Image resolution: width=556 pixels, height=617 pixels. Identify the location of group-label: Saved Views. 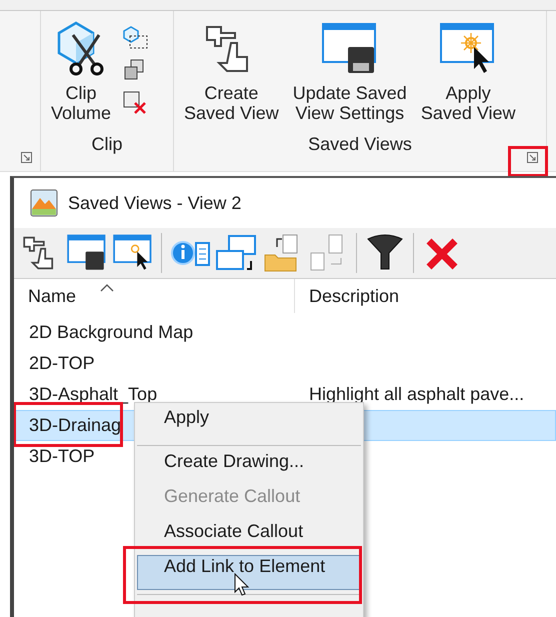
(360, 144).